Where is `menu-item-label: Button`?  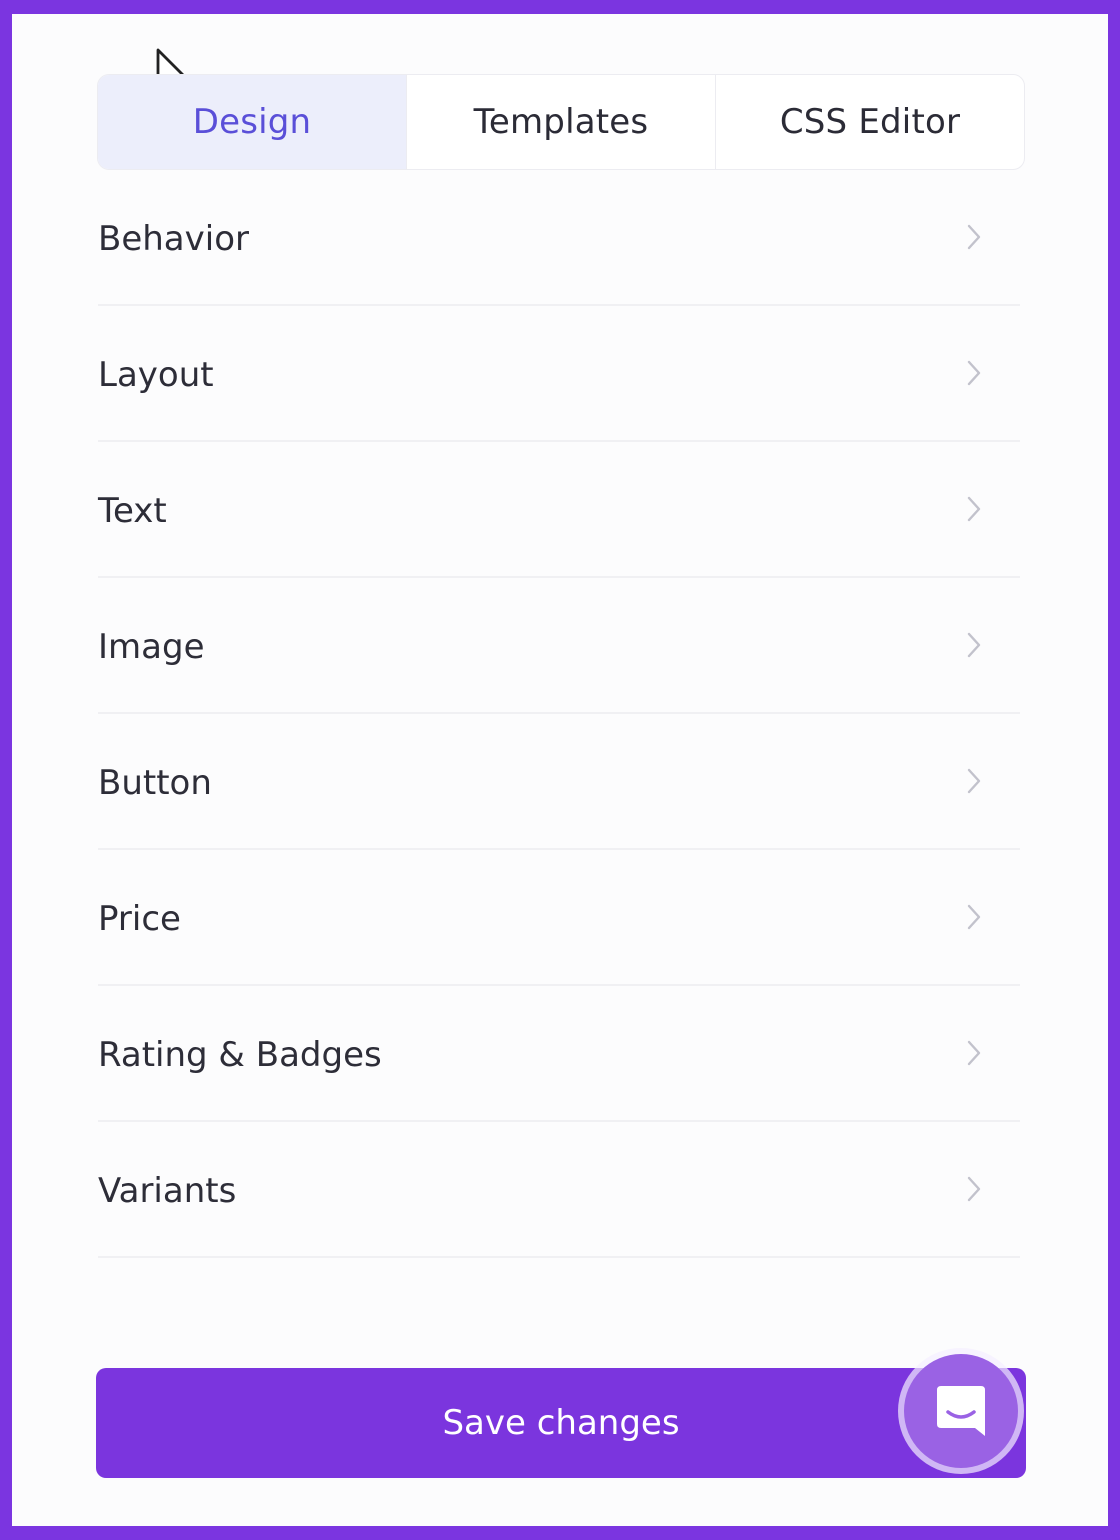 menu-item-label: Button is located at coordinates (155, 783).